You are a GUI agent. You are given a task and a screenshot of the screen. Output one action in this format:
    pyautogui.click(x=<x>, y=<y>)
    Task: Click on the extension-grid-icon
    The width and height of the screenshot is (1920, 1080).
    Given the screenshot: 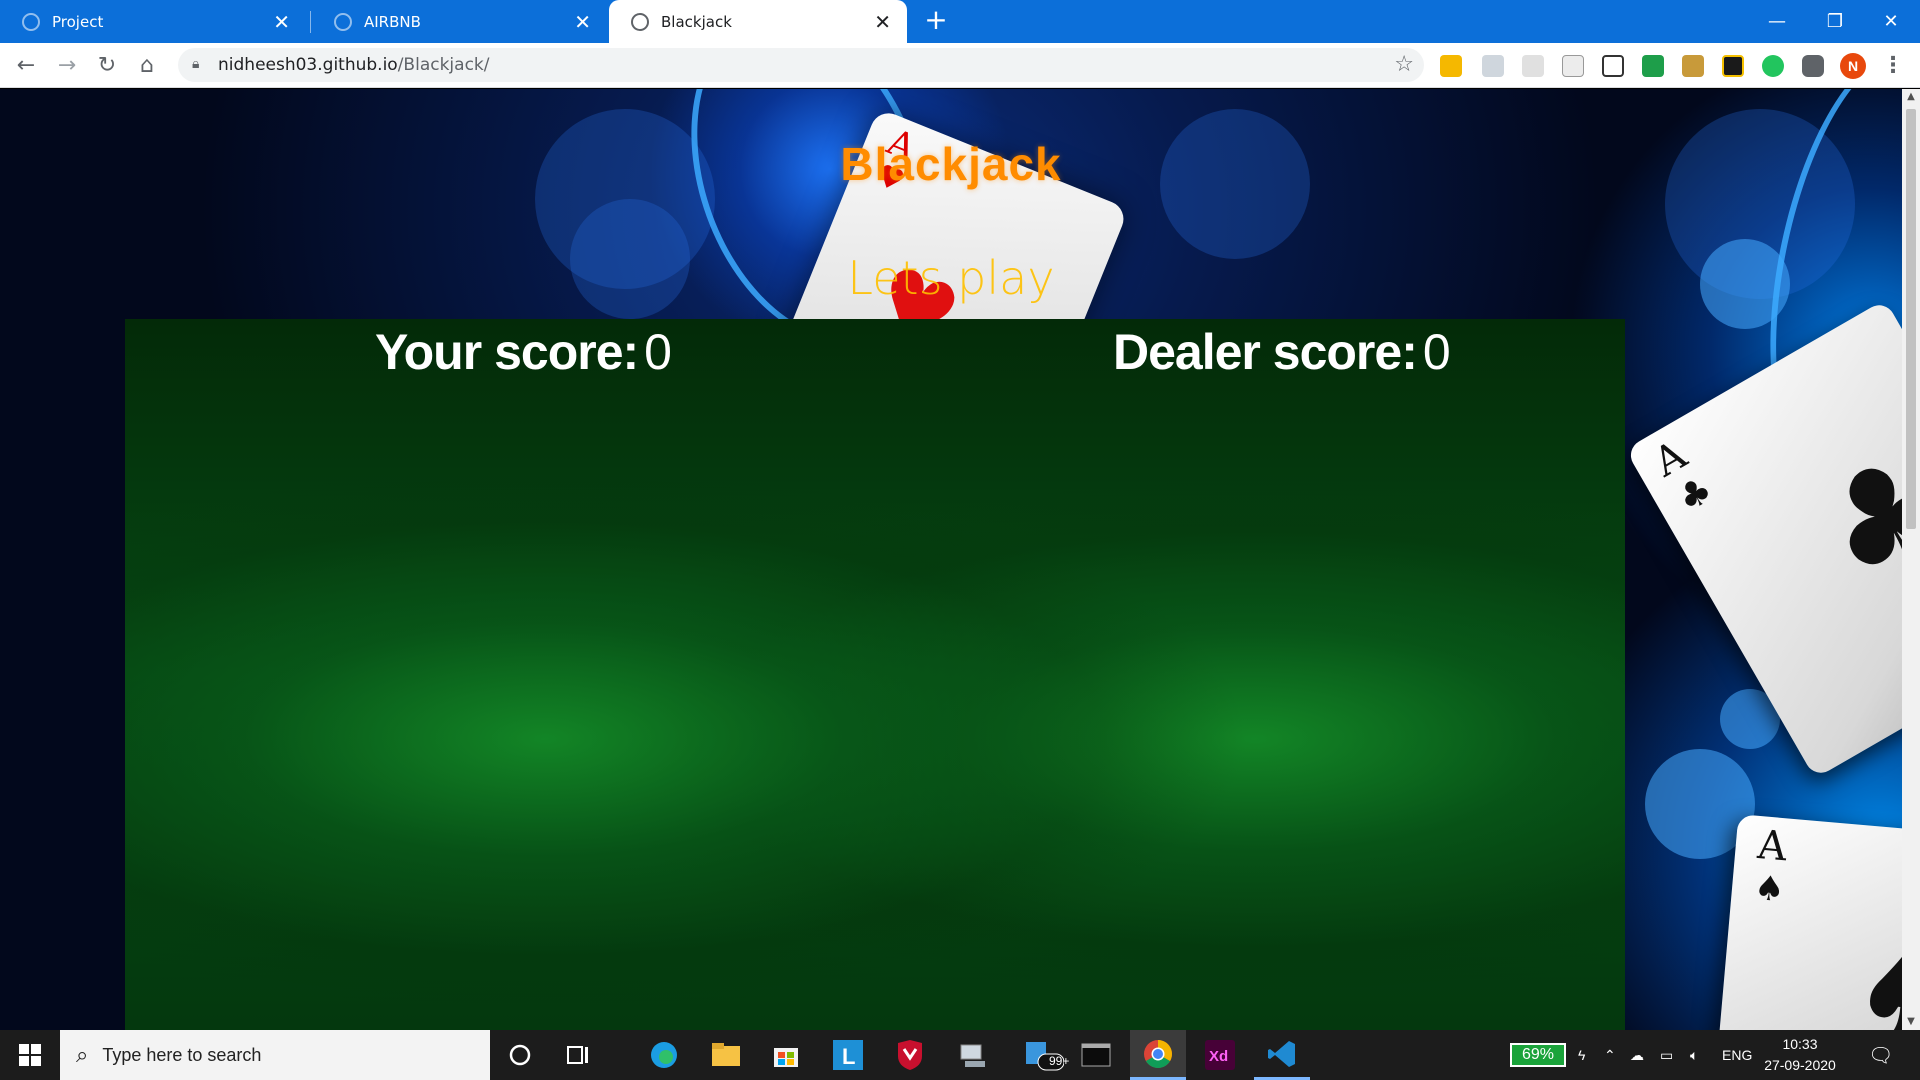 What is the action you would take?
    pyautogui.click(x=1733, y=66)
    